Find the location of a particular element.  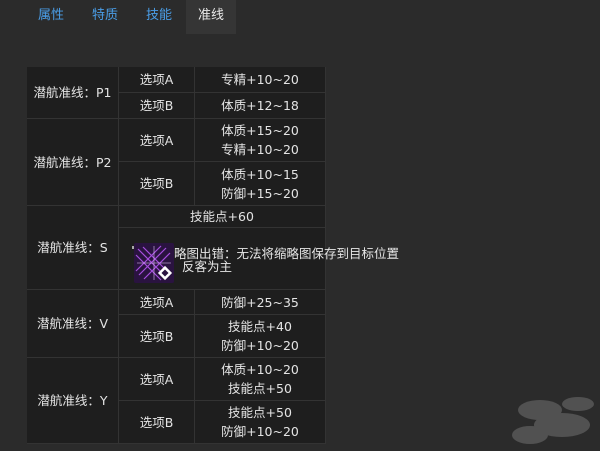

option-value: 技能点+40 防御+10~20 is located at coordinates (260, 336).